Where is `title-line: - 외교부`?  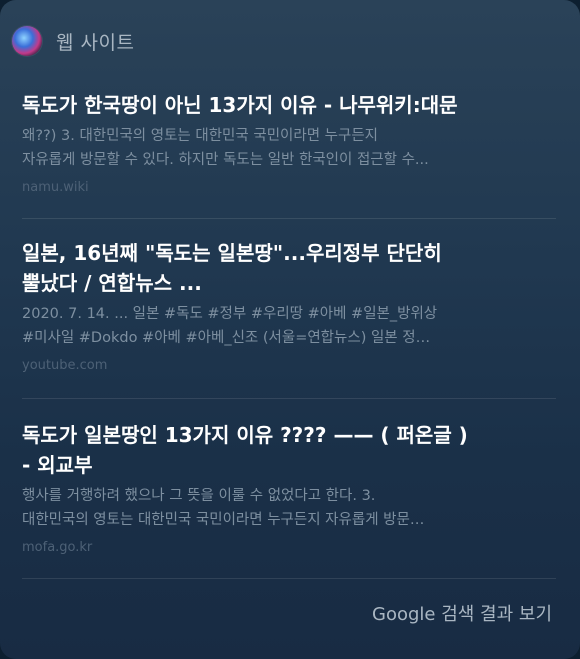
title-line: - 외교부 is located at coordinates (57, 465).